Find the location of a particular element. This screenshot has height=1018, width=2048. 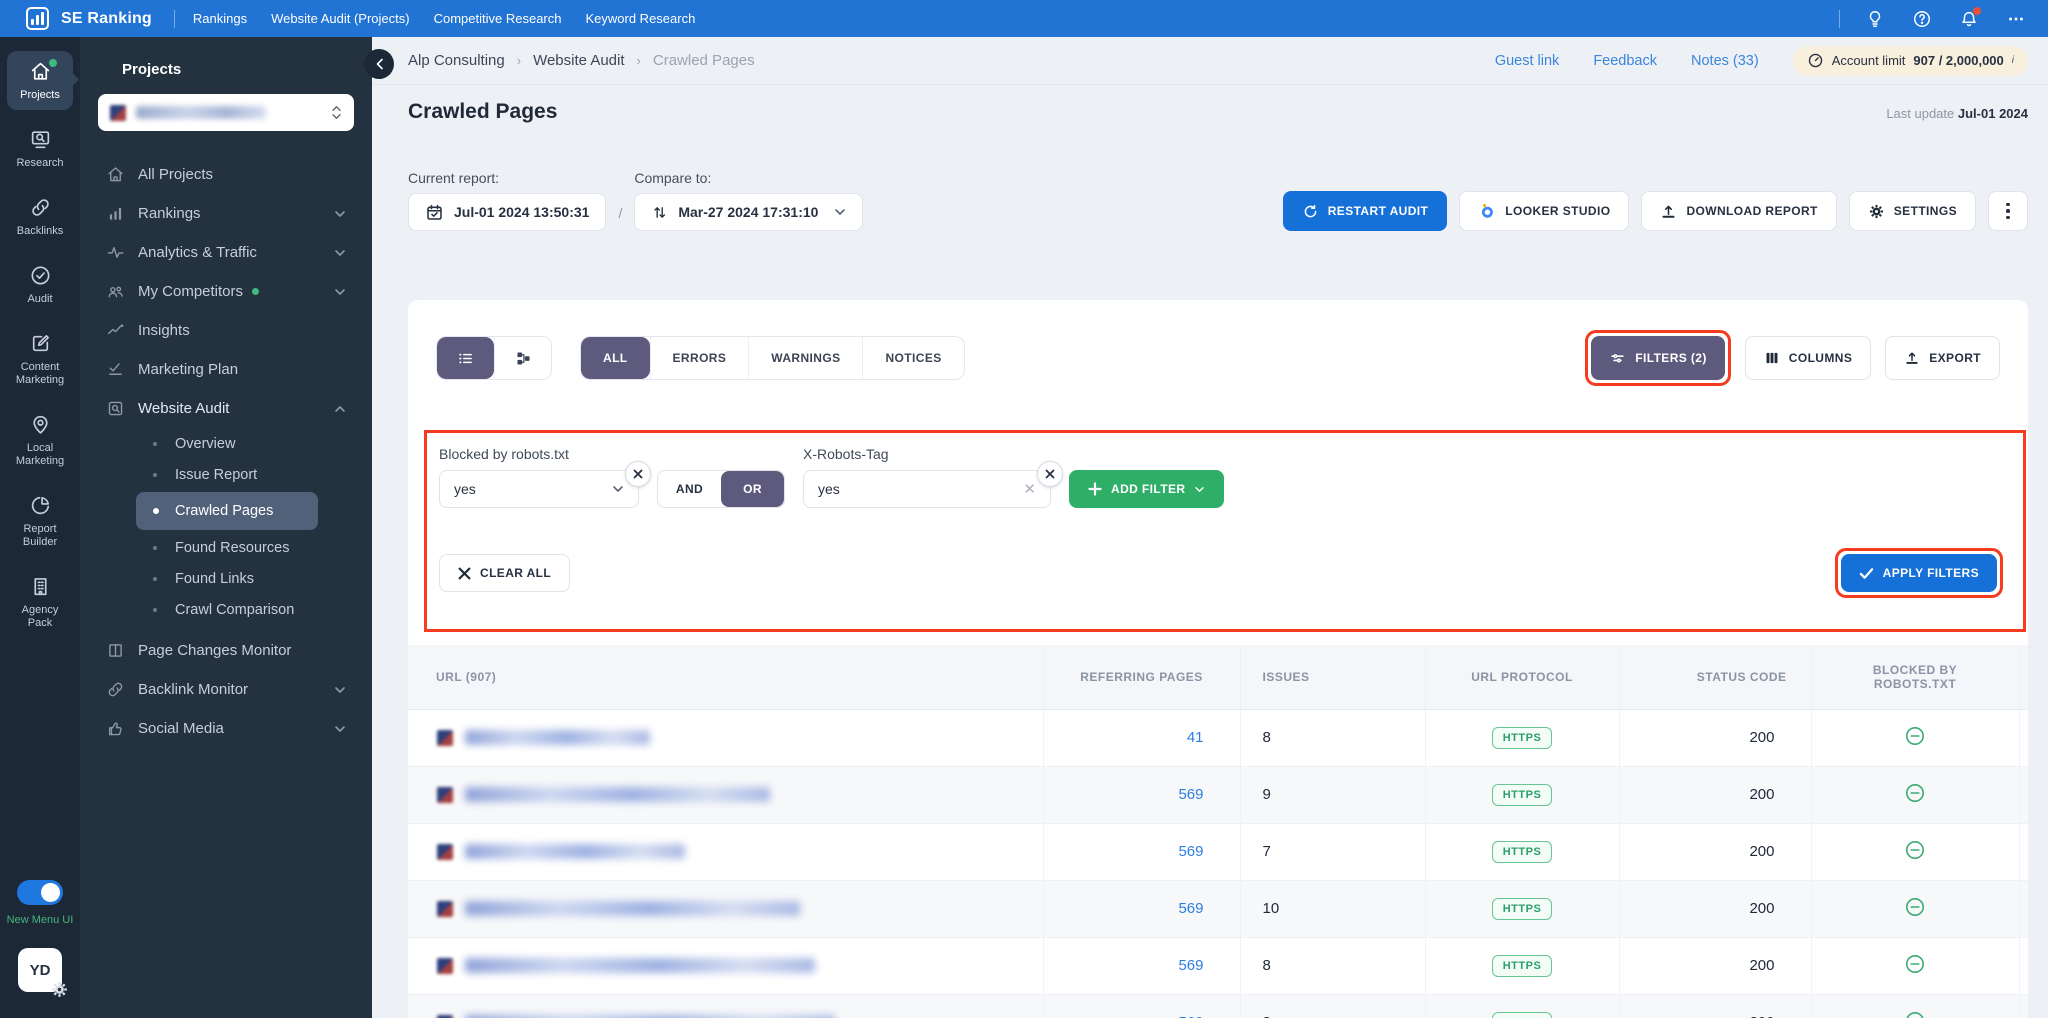

sidebar-item-analytics-traffic: Analytics & Traffic is located at coordinates (226, 252).